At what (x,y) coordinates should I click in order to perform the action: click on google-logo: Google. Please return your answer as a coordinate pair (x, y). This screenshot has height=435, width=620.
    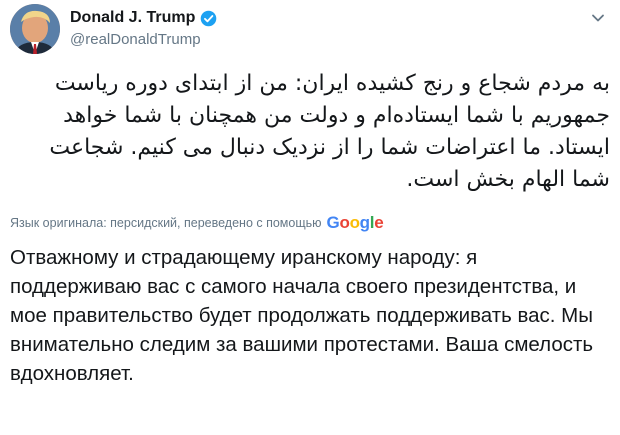
    Looking at the image, I should click on (355, 223).